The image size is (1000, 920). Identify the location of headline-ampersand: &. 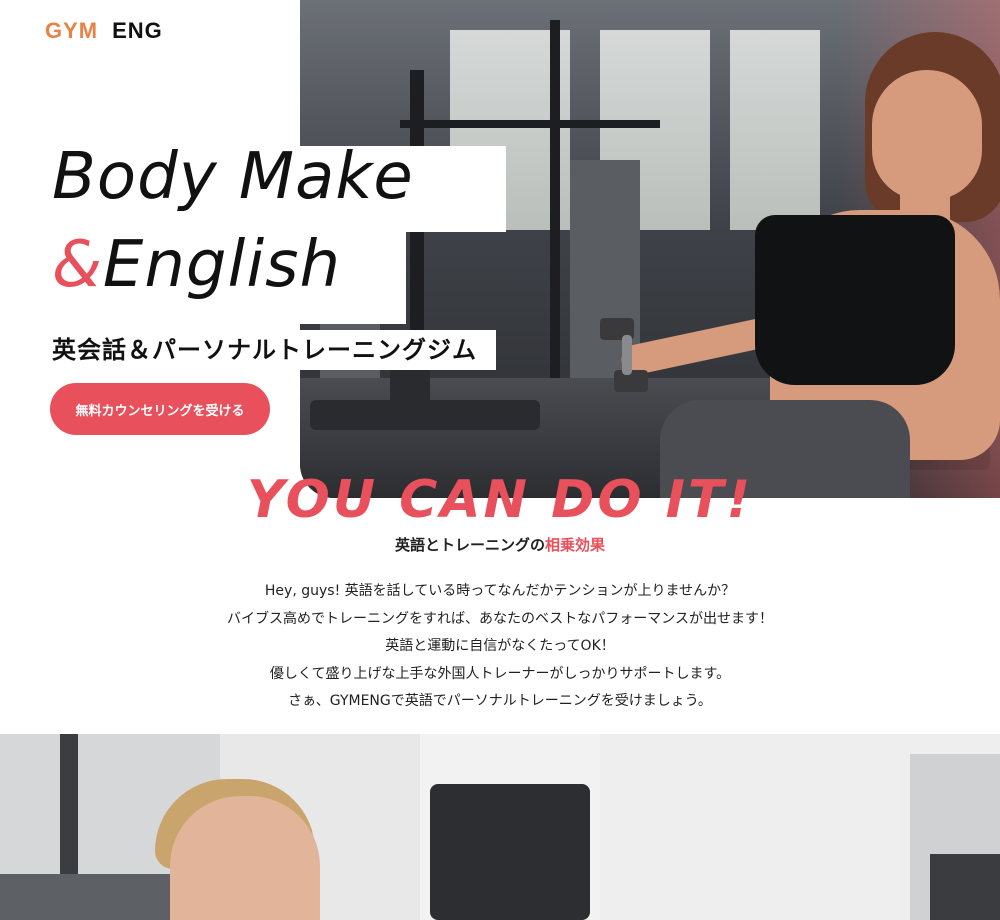
(77, 265).